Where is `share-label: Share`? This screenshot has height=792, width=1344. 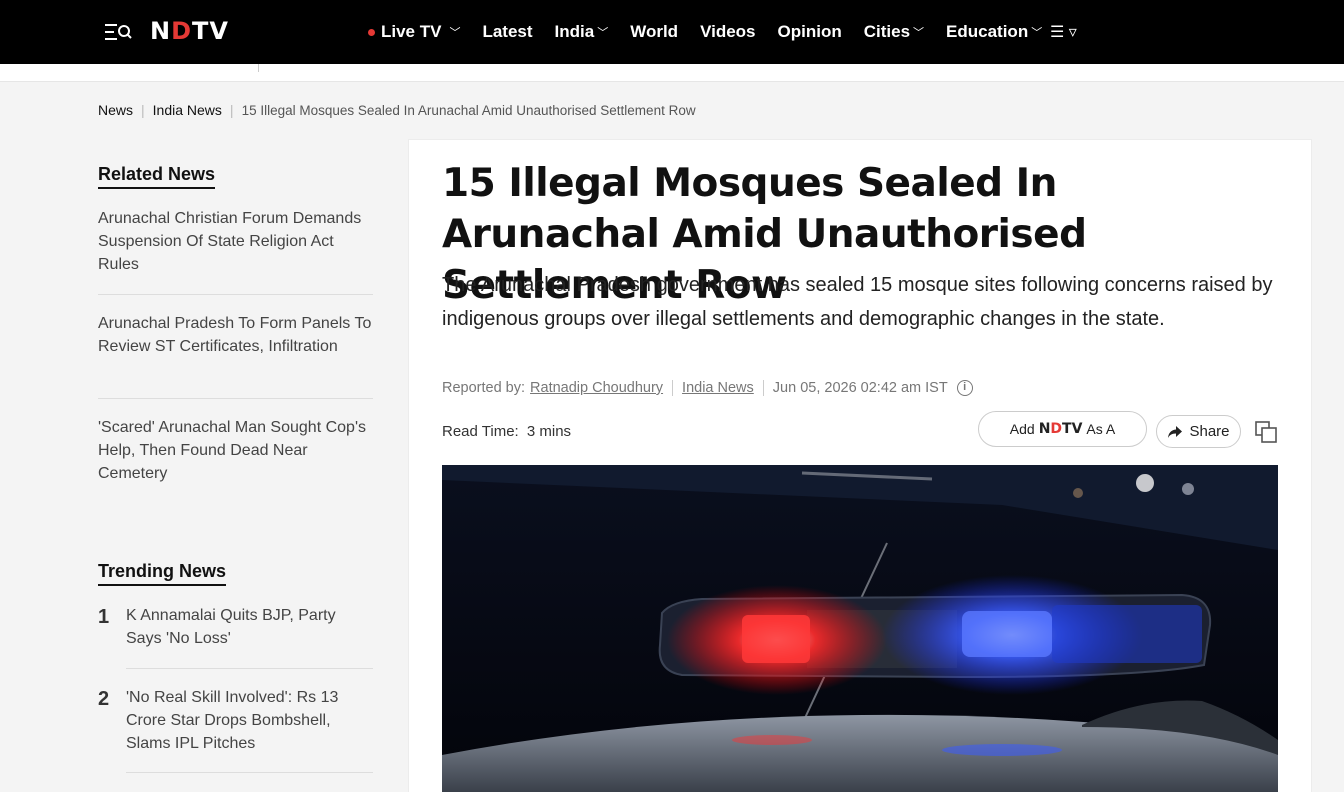
share-label: Share is located at coordinates (1209, 431).